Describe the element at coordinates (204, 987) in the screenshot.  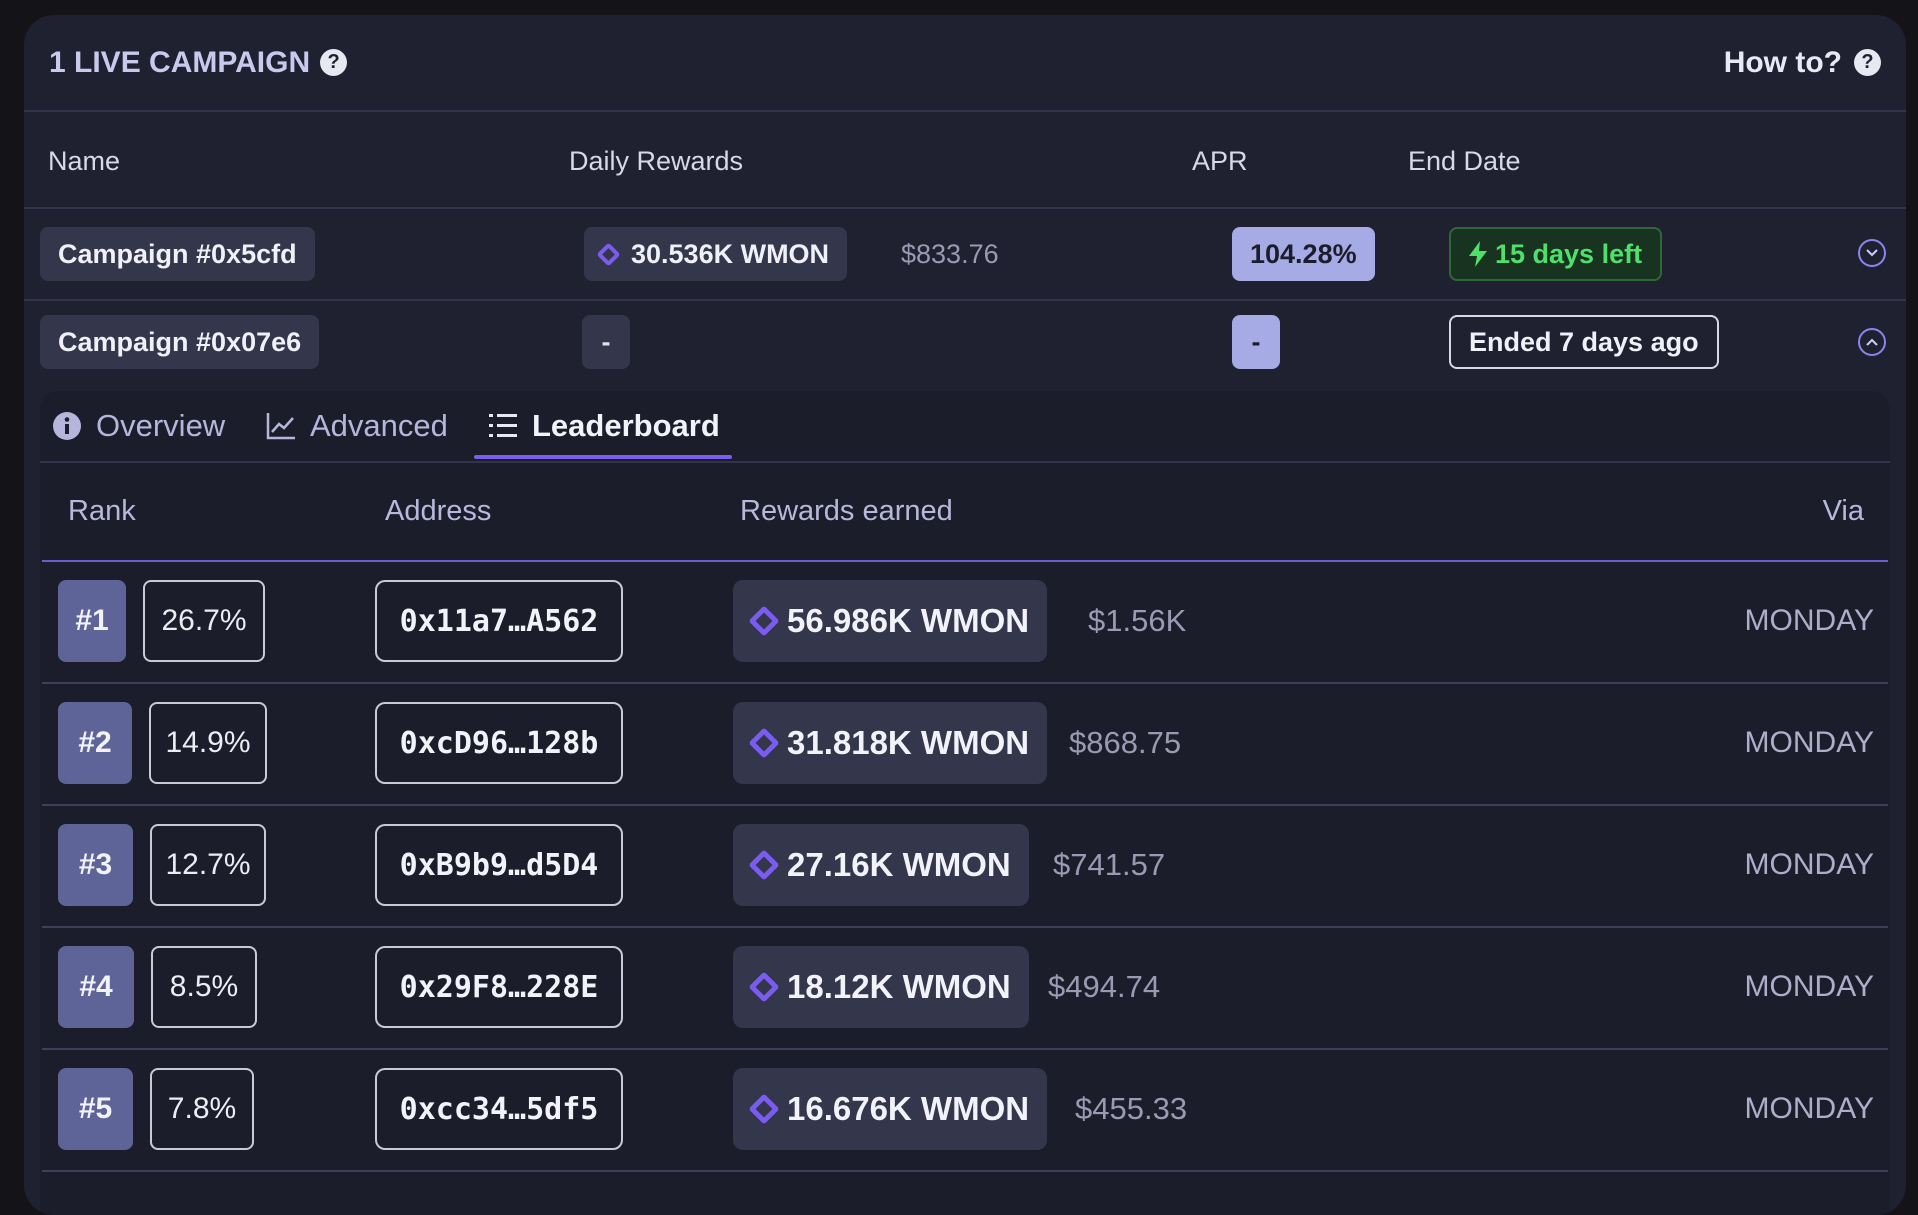
I see `share-percent: 8.5%` at that location.